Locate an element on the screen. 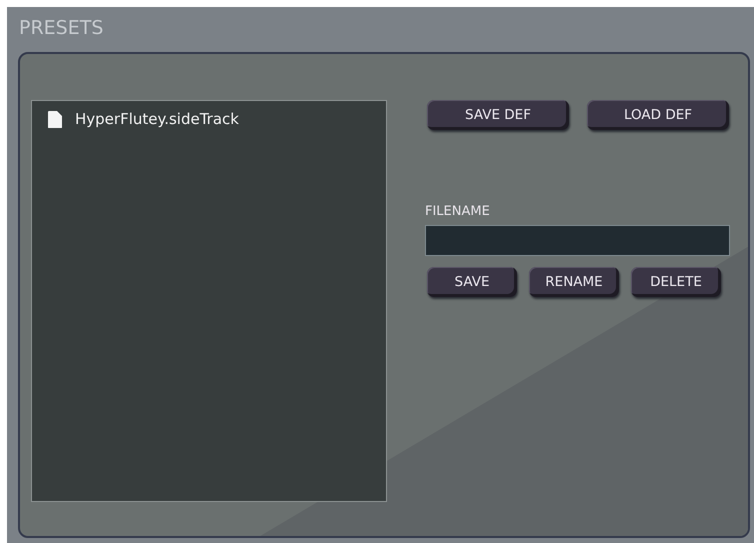  filename-field is located at coordinates (577, 240).